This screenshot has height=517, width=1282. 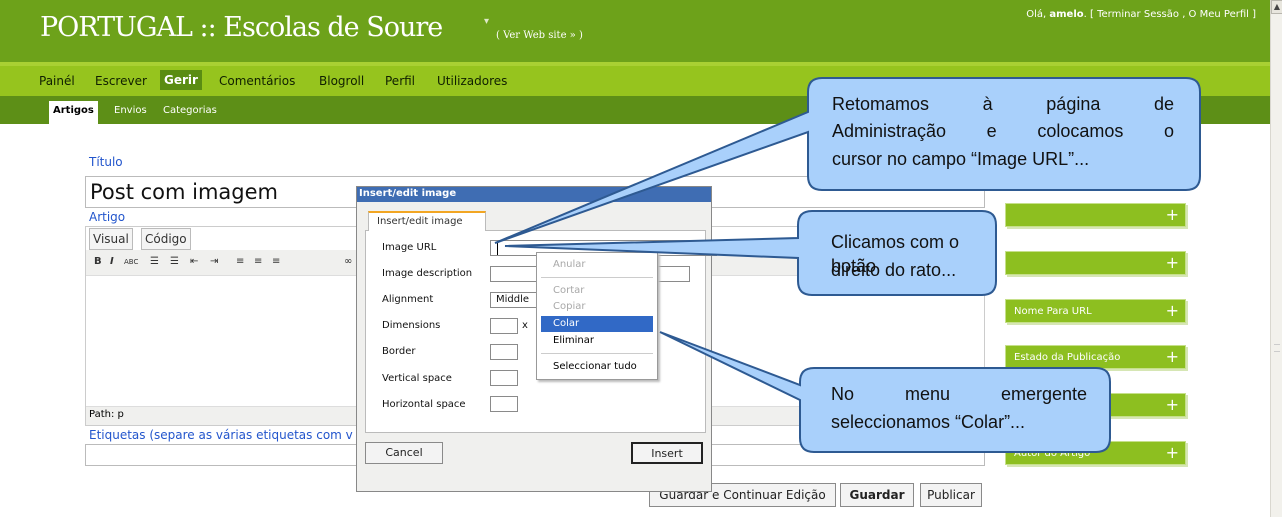 I want to click on border-label: Border, so click(x=399, y=351).